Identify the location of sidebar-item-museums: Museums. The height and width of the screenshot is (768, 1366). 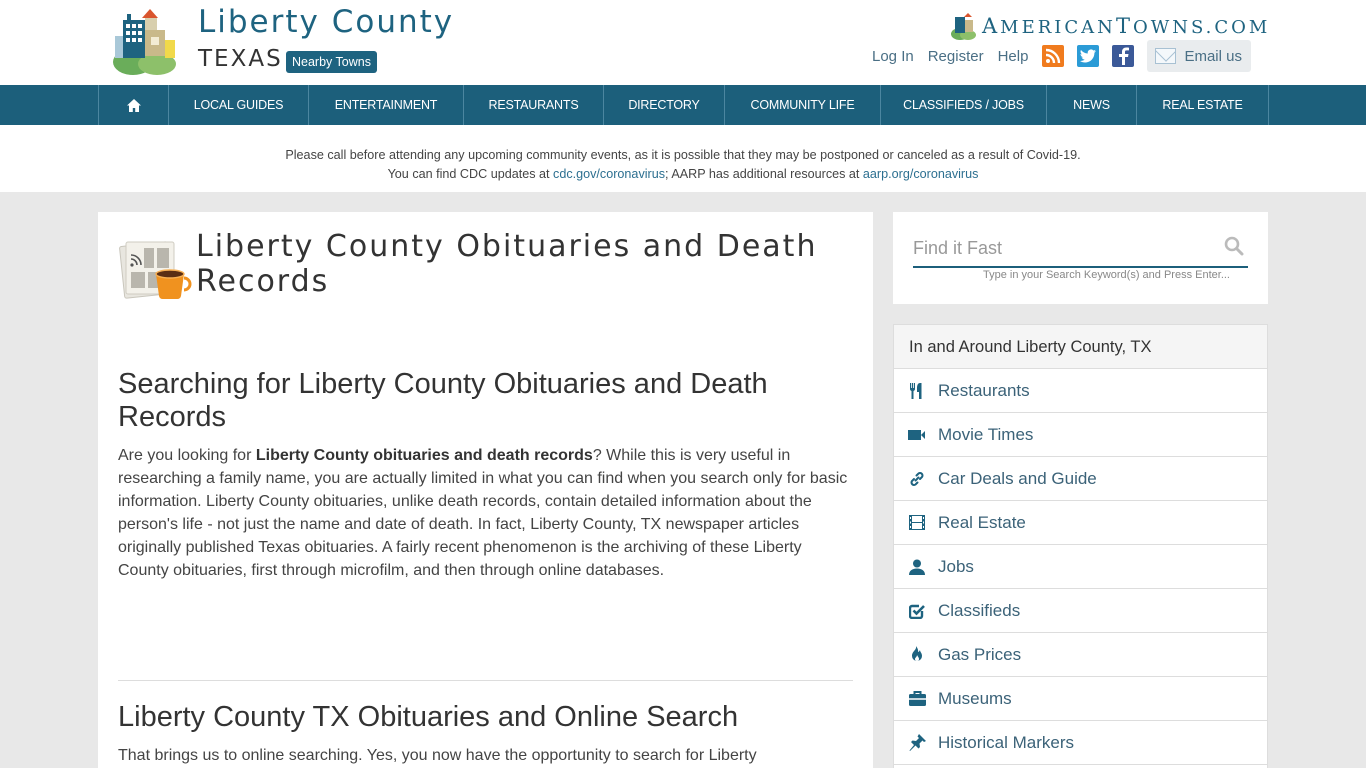
(1080, 699).